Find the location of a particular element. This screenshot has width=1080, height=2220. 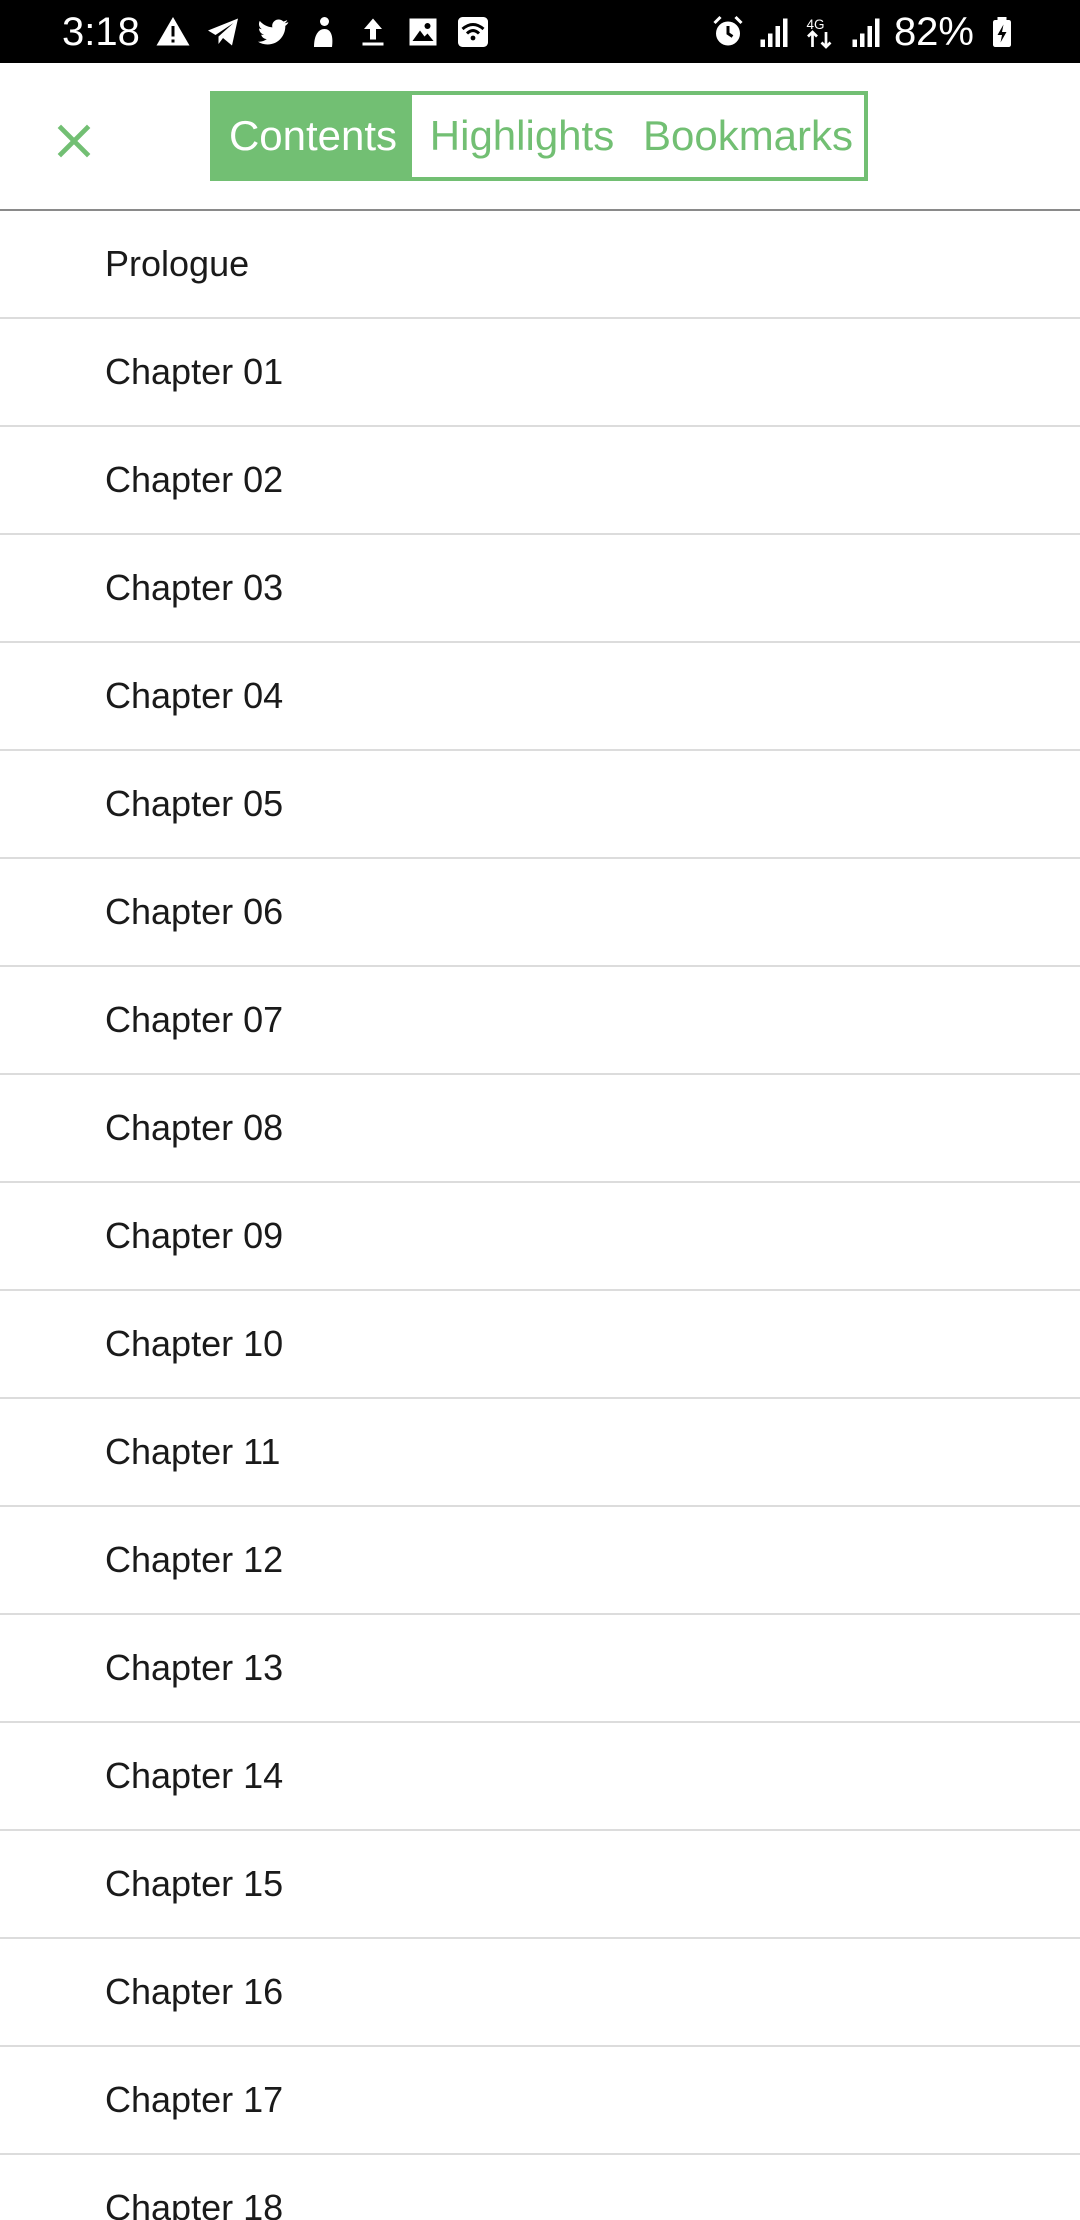

app-notification-icon is located at coordinates (323, 32).